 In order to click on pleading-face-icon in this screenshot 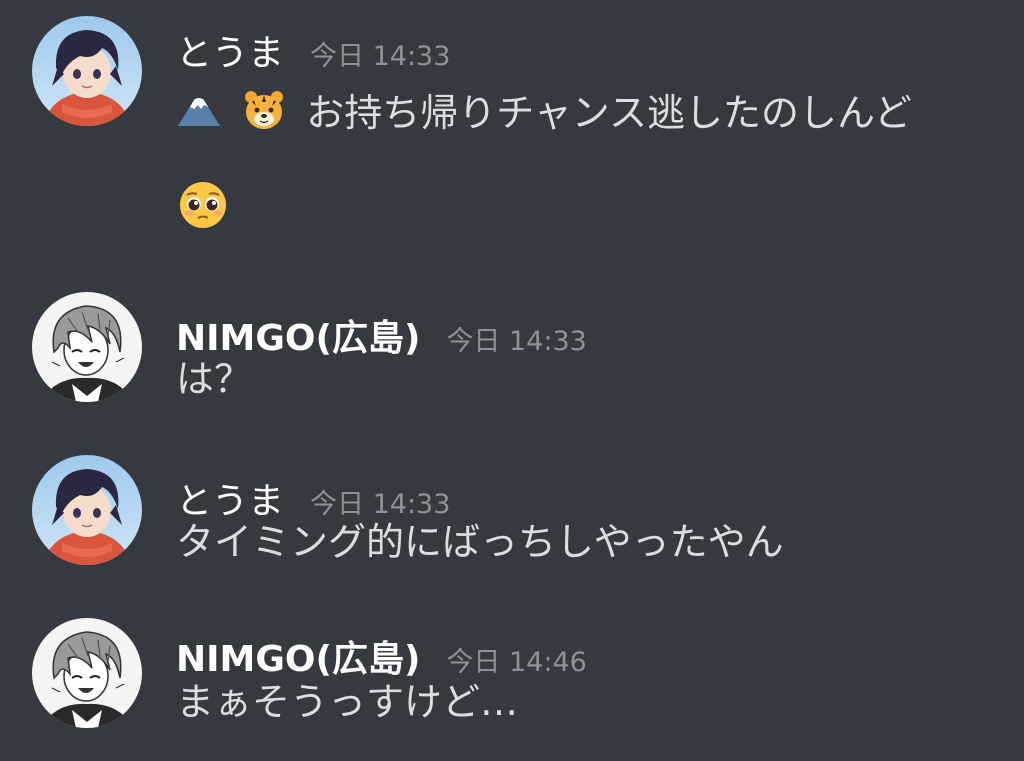, I will do `click(203, 207)`.